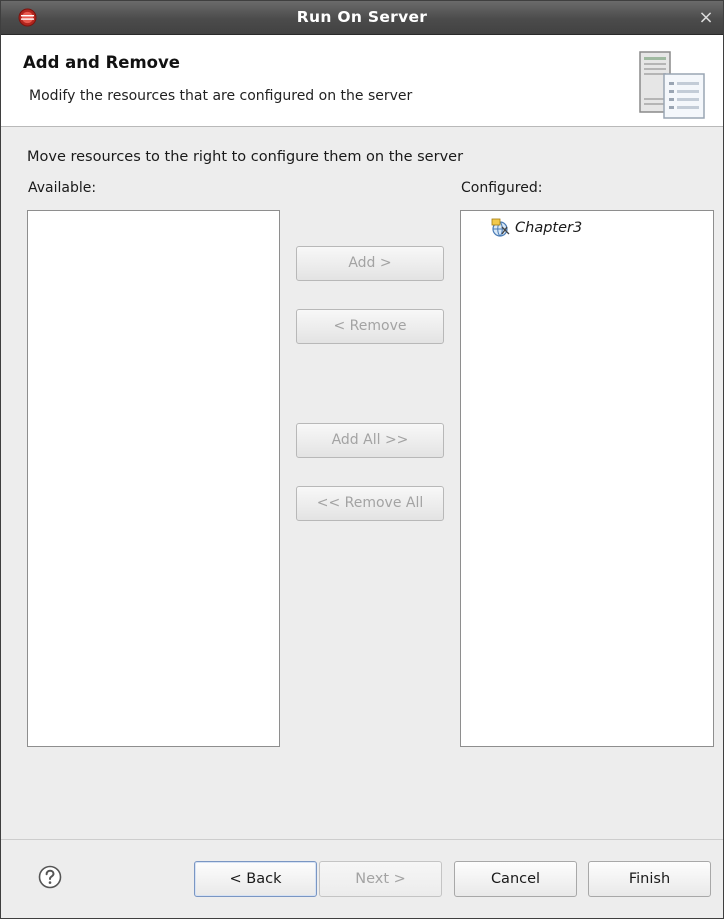 The width and height of the screenshot is (724, 919). What do you see at coordinates (362, 839) in the screenshot?
I see `footer-separator` at bounding box center [362, 839].